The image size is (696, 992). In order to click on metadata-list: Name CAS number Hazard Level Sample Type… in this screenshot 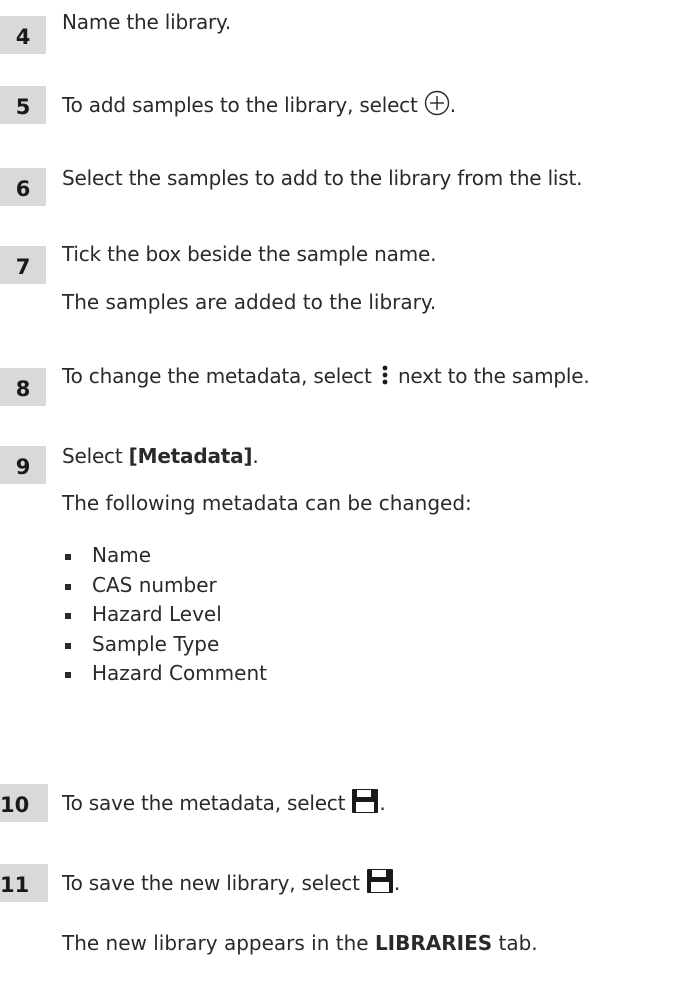, I will do `click(164, 615)`.